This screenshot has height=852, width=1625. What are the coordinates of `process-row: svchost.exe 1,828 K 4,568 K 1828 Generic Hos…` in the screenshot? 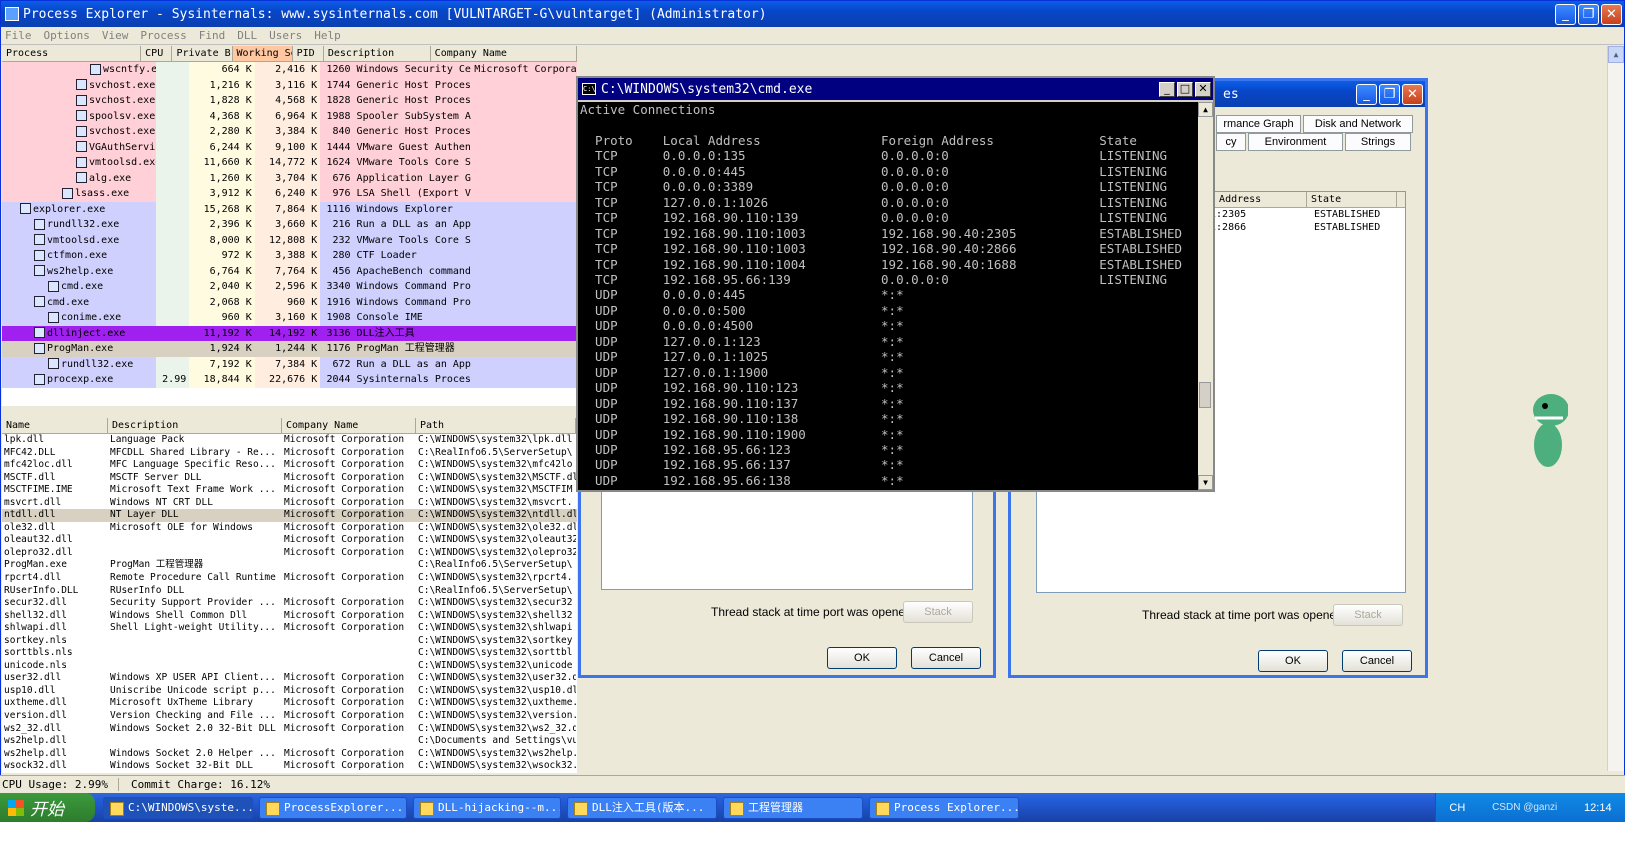 It's located at (289, 101).